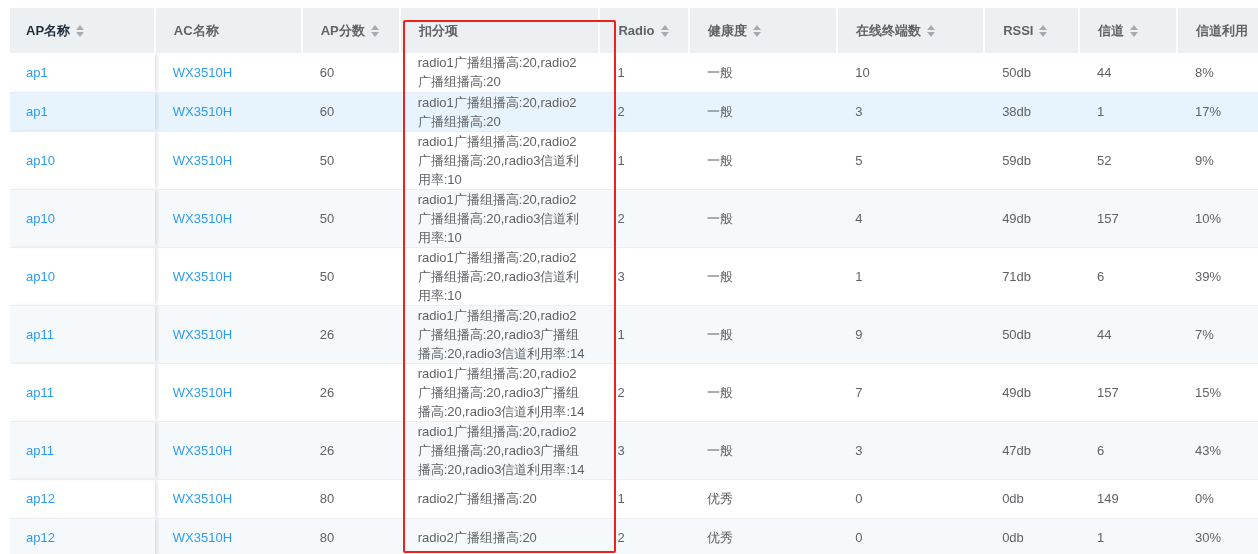  Describe the element at coordinates (634, 450) in the screenshot. I see `table-row: ap11 WX3510H 26 radio1广播组播高:20,radio2广播组播高:20,radio3广播组播高:20,radio3信道利用率:14 3 一般 3 47db 6 43%` at that location.